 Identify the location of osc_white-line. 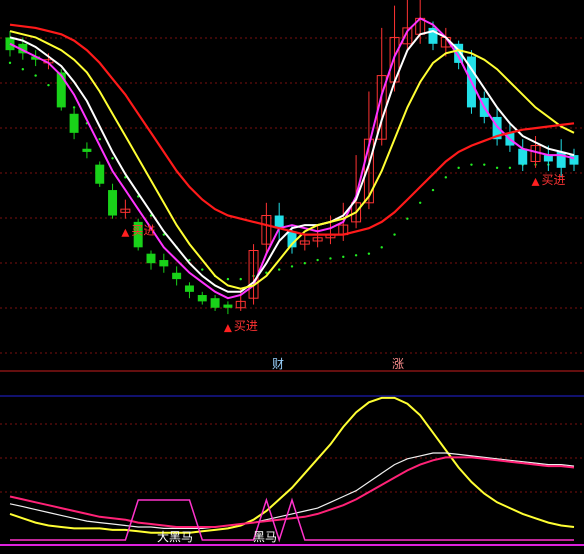
(292, 491).